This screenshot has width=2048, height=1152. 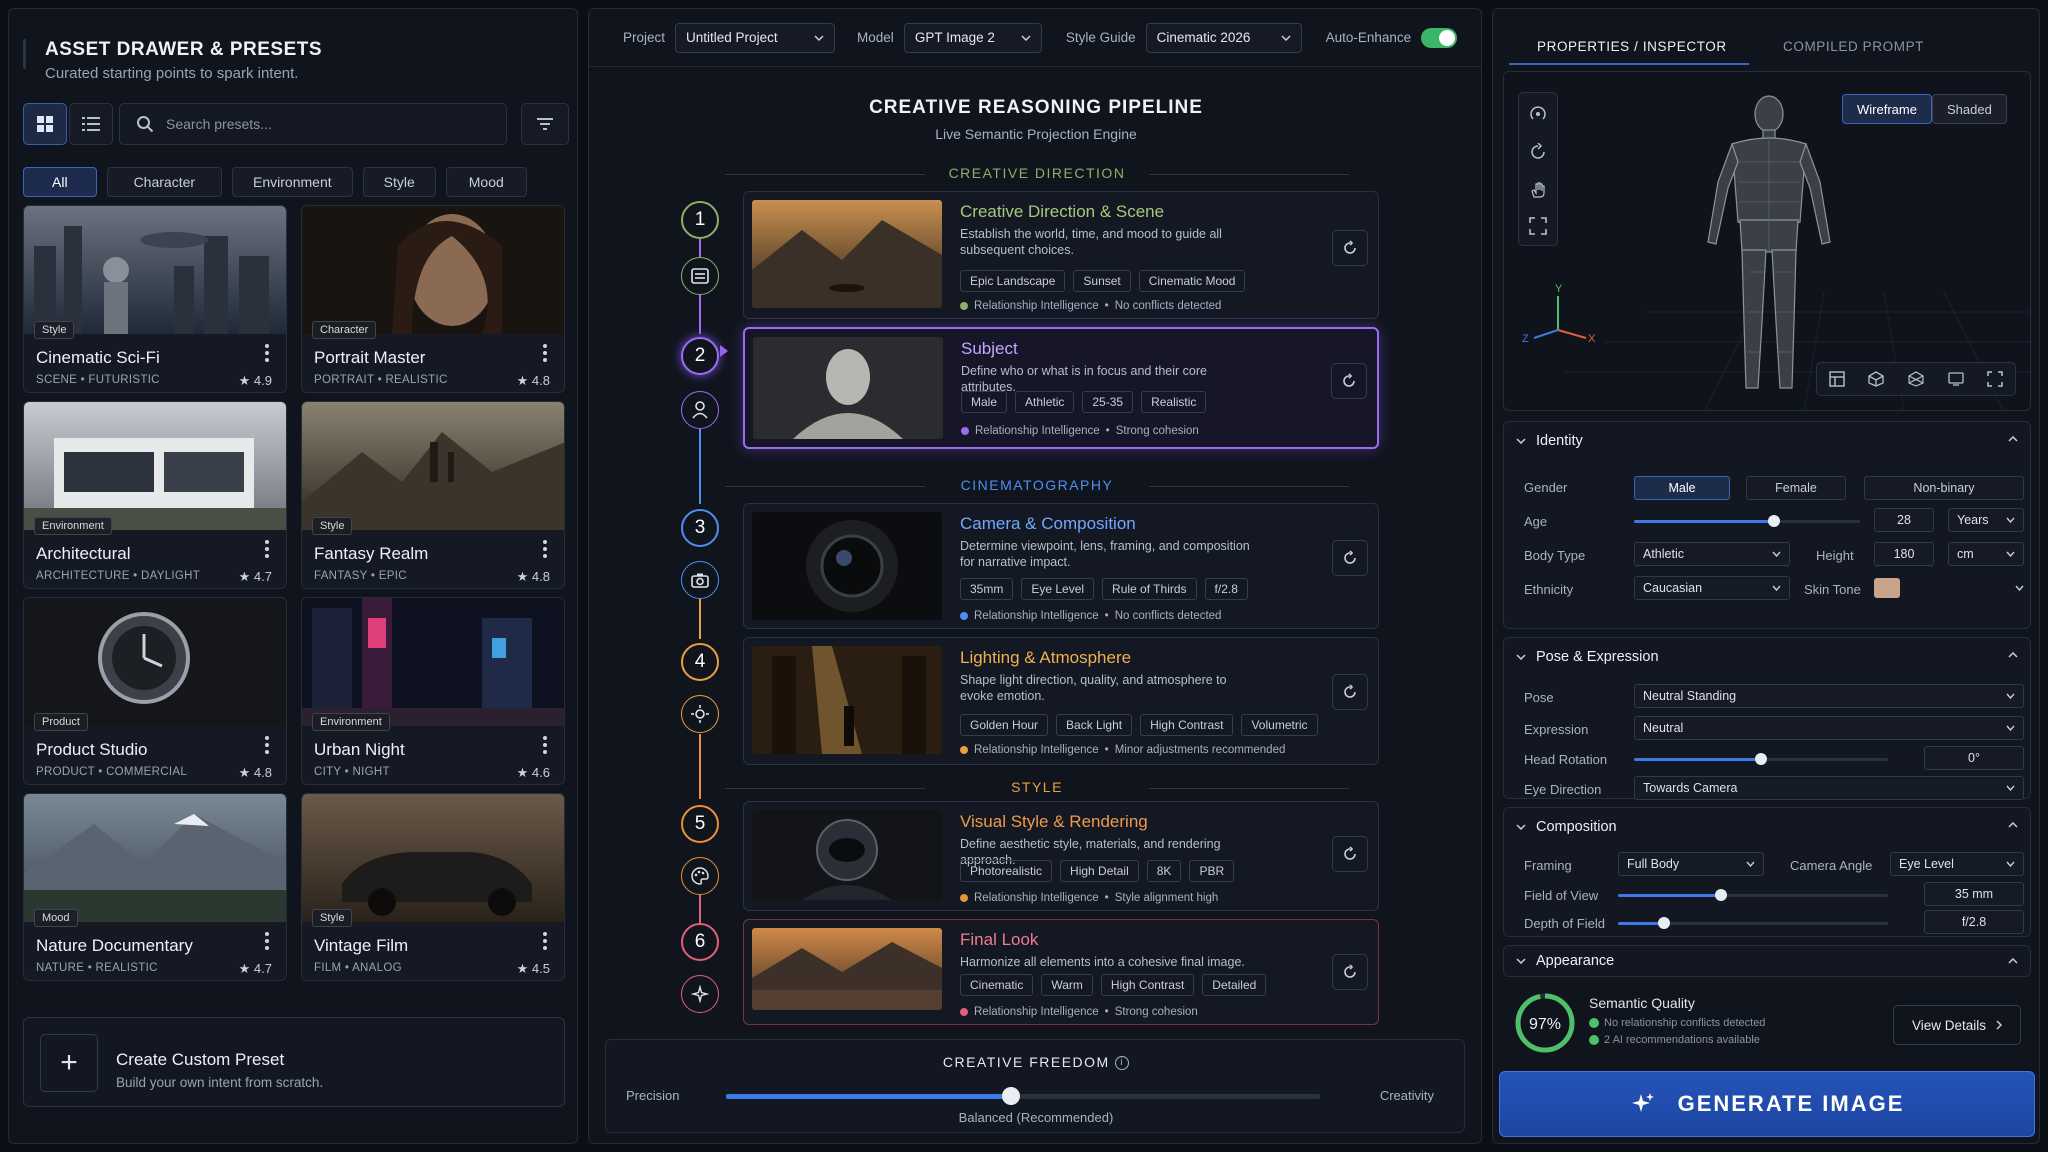 I want to click on preset-card-fantasy-realm: Style Fantasy Realm FANTASY • EPIC ★ 4.8, so click(x=433, y=495).